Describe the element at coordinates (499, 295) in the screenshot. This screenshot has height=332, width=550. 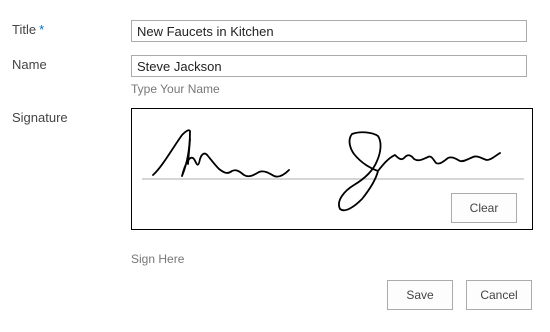
I see `cancel-button: Cancel` at that location.